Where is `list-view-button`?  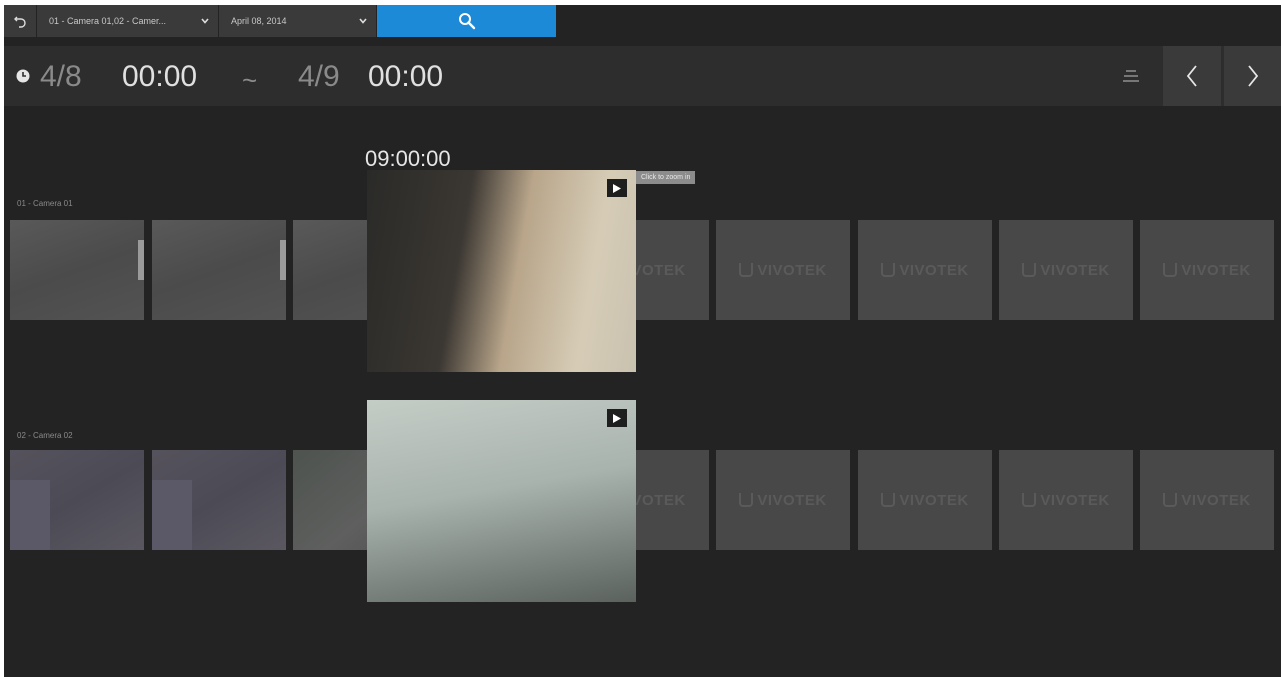
list-view-button is located at coordinates (1131, 76).